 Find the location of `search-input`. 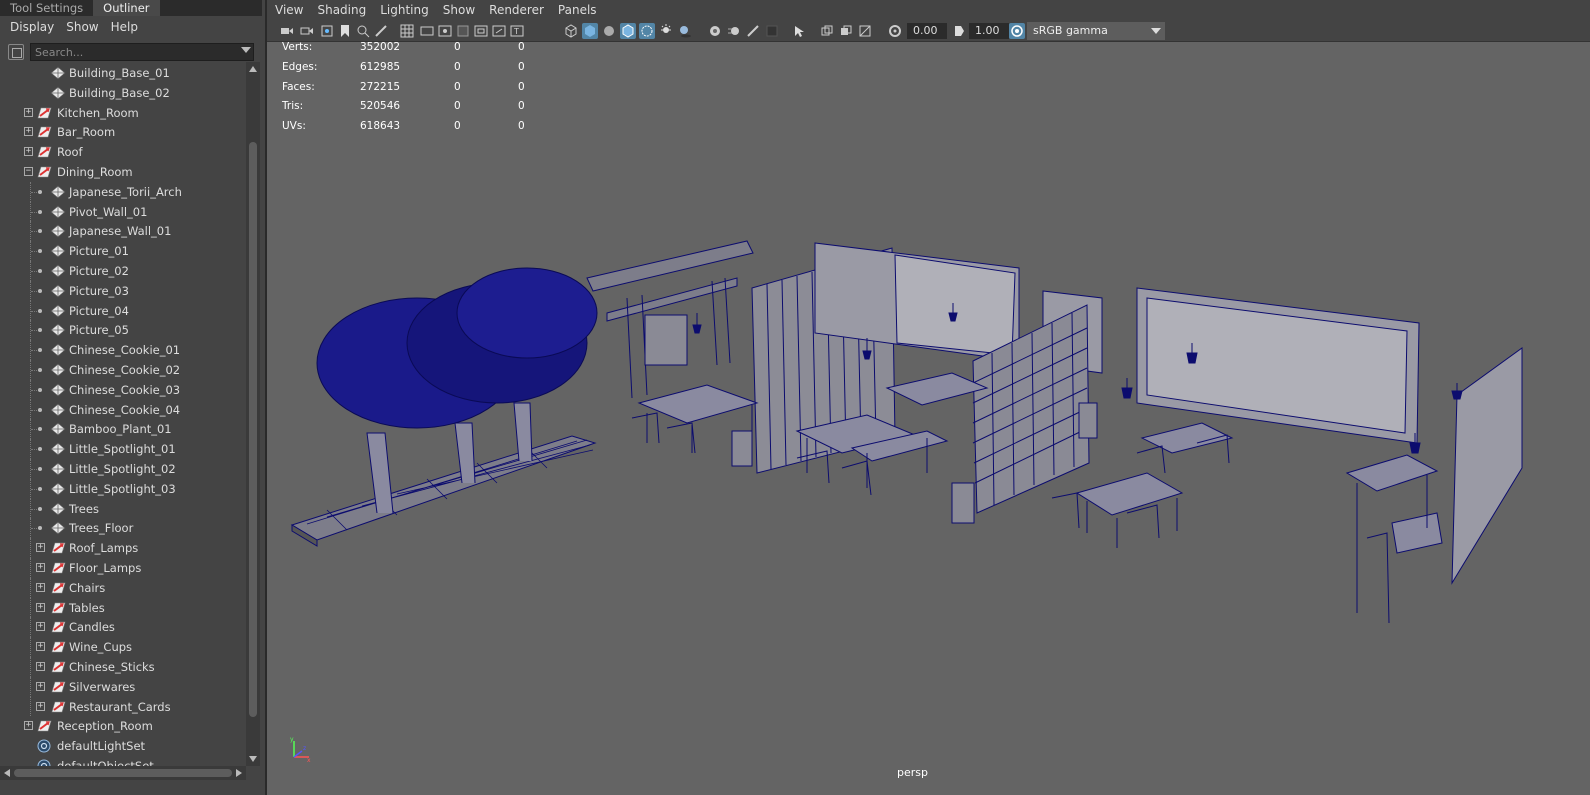

search-input is located at coordinates (142, 52).